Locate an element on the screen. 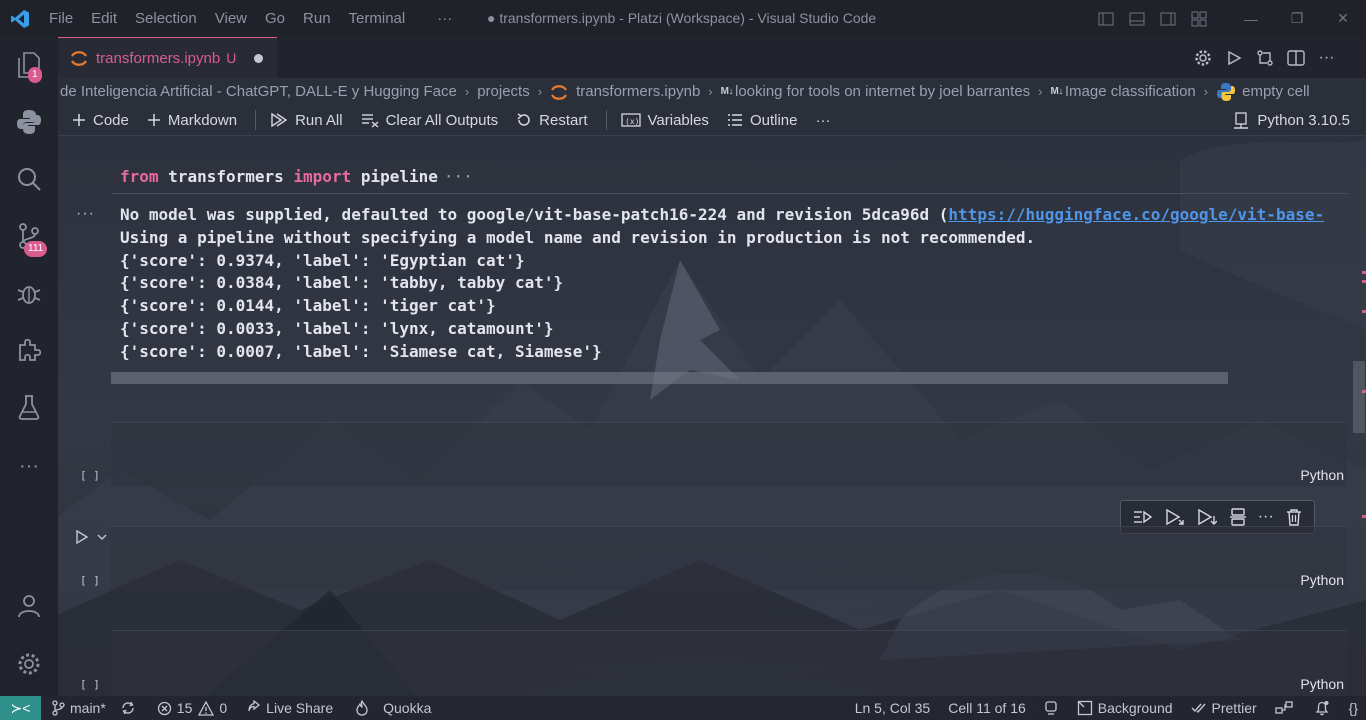 This screenshot has height=720, width=1366. toggle-panel-icon is located at coordinates (1136, 19).